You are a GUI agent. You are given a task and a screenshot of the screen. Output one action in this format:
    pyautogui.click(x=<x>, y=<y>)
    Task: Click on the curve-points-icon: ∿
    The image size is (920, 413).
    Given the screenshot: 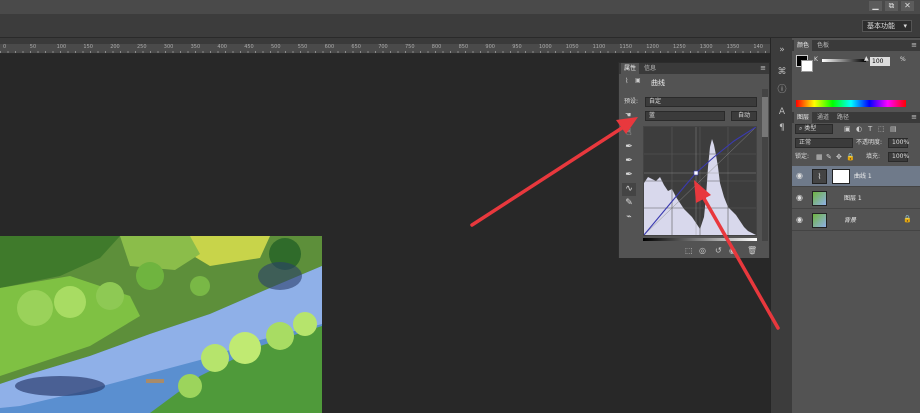 What is the action you would take?
    pyautogui.click(x=629, y=189)
    